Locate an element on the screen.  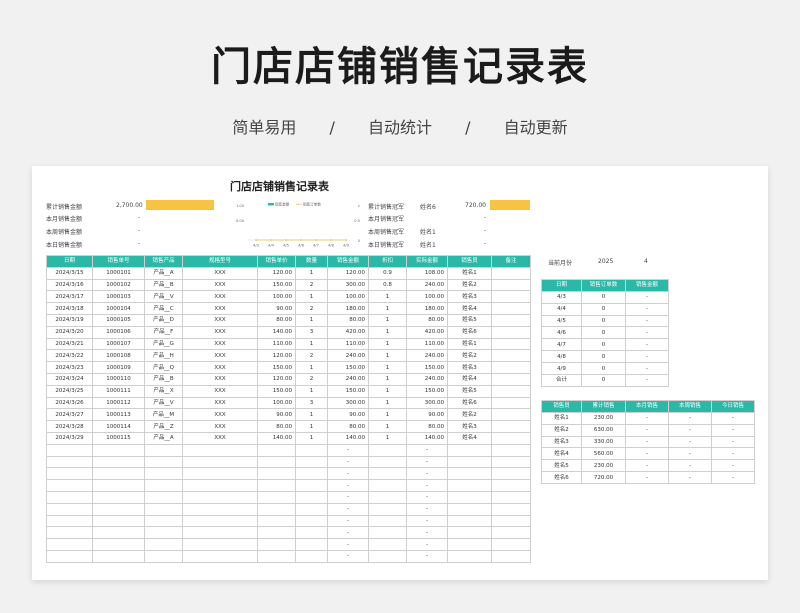
table-cell: 110.00 is located at coordinates (276, 344).